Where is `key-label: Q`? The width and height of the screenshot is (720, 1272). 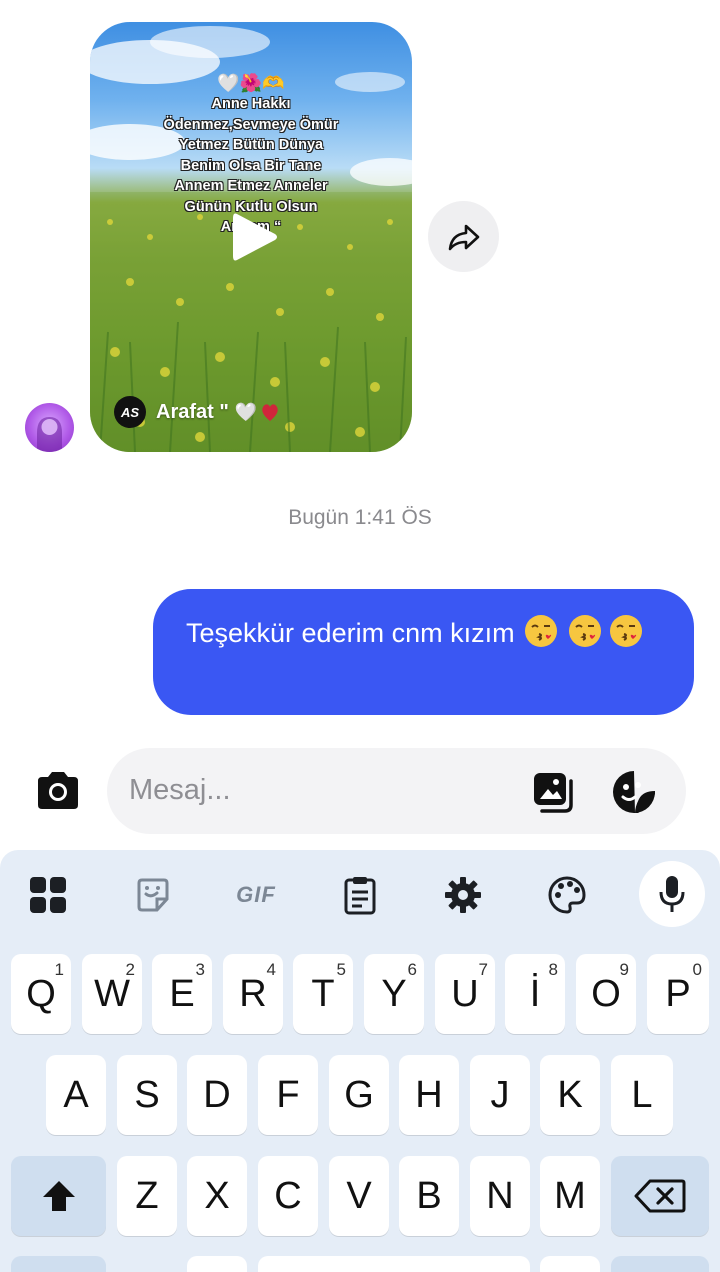
key-label: Q is located at coordinates (41, 993).